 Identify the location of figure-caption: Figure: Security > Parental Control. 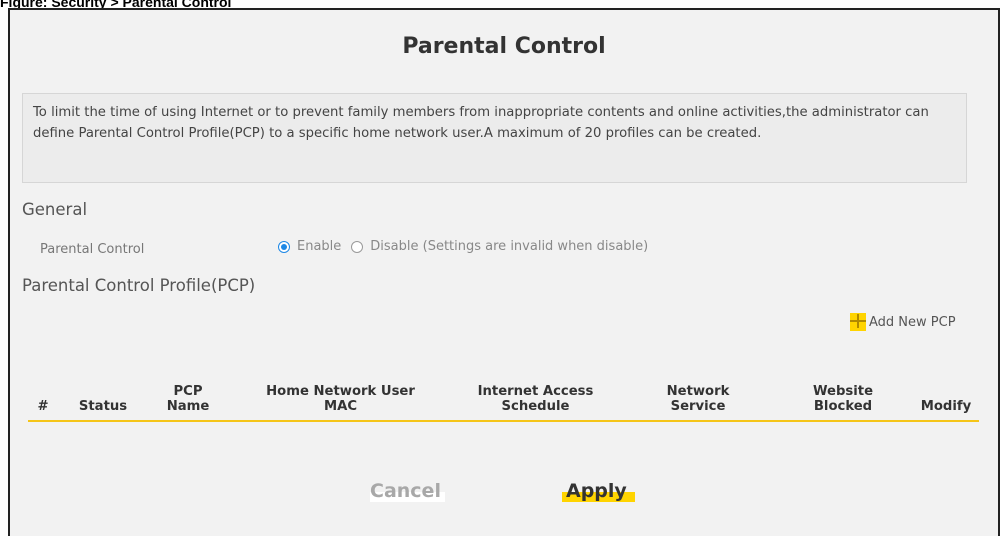
(116, 4).